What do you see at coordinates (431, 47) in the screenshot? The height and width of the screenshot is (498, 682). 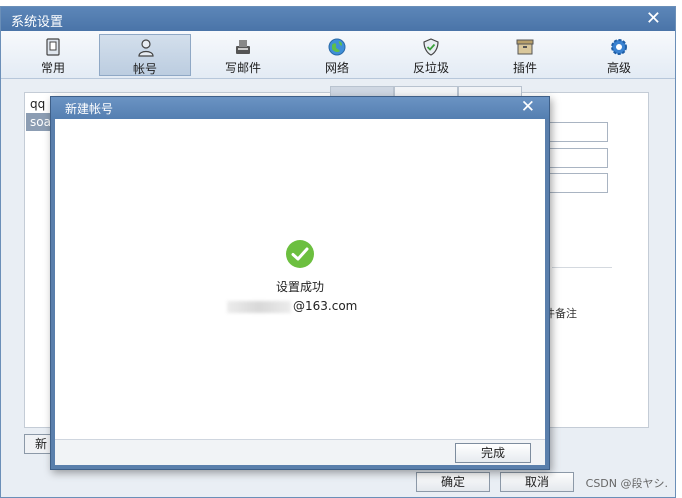 I see `shield-icon` at bounding box center [431, 47].